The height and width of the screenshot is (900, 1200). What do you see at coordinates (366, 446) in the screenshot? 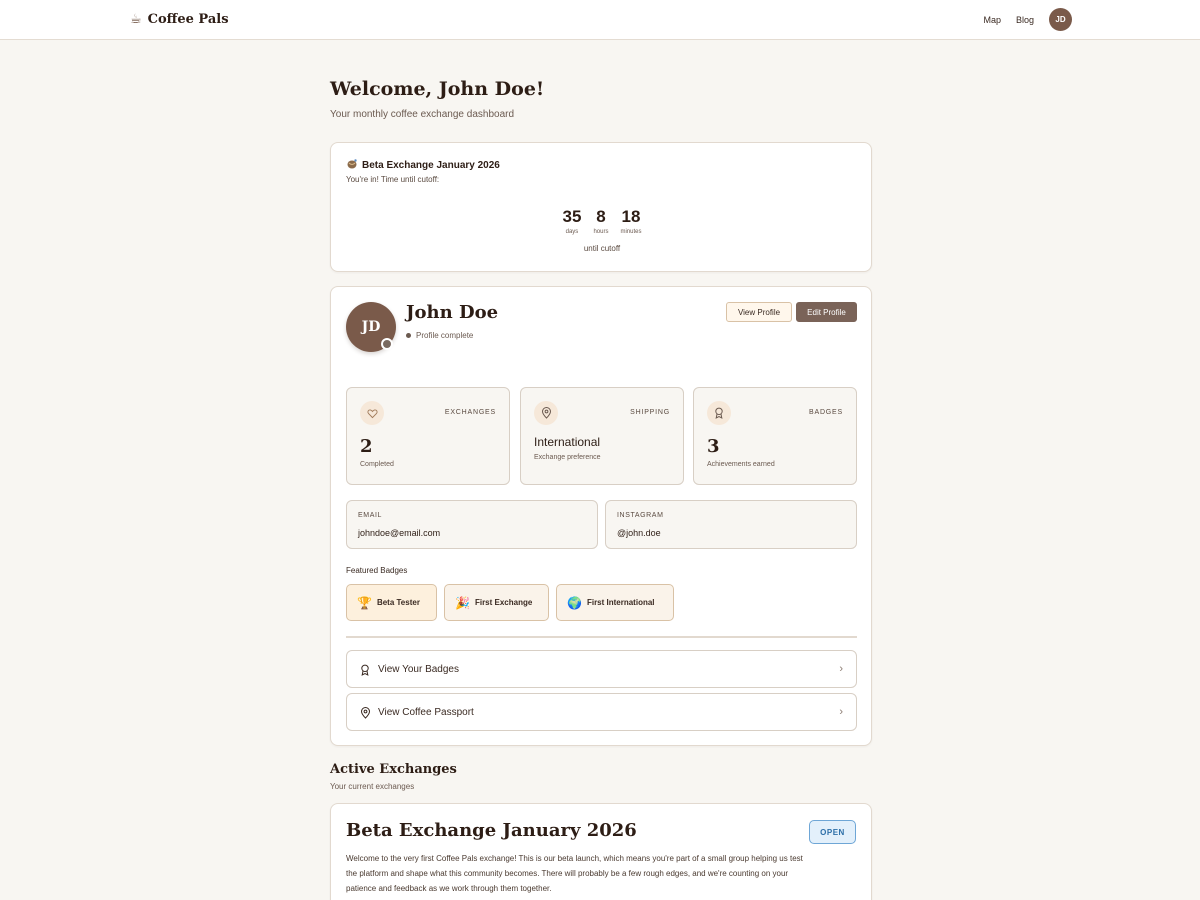
I see `stat-value: 2` at bounding box center [366, 446].